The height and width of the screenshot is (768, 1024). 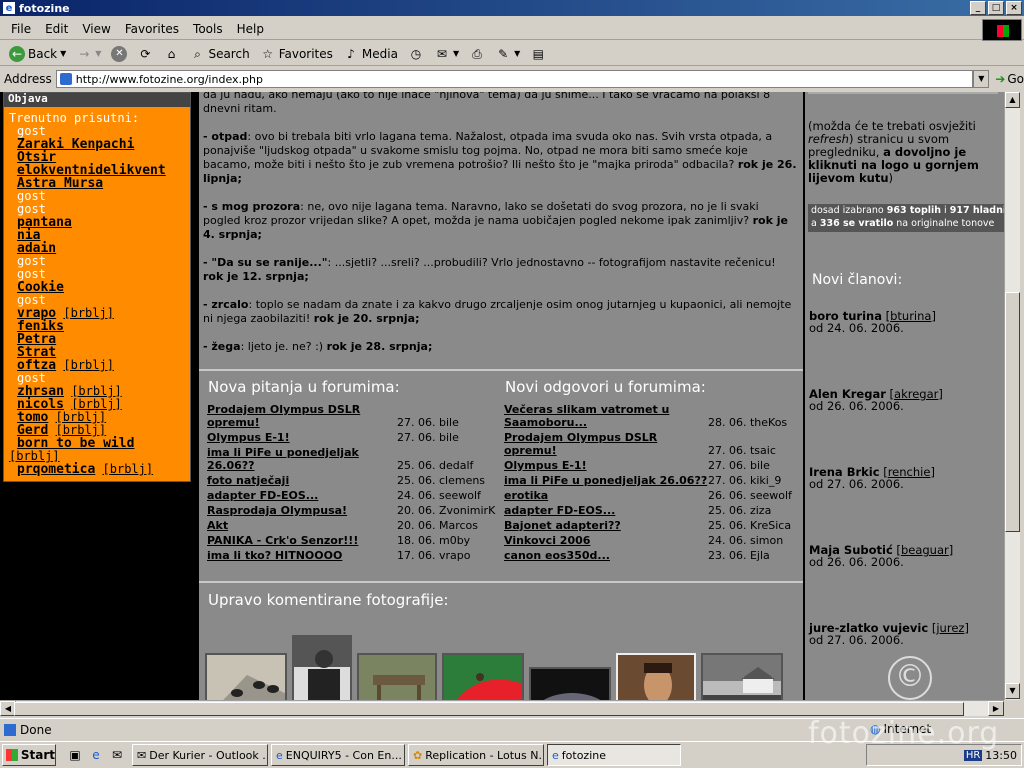 What do you see at coordinates (56, 469) in the screenshot?
I see `user-link: prqometica` at bounding box center [56, 469].